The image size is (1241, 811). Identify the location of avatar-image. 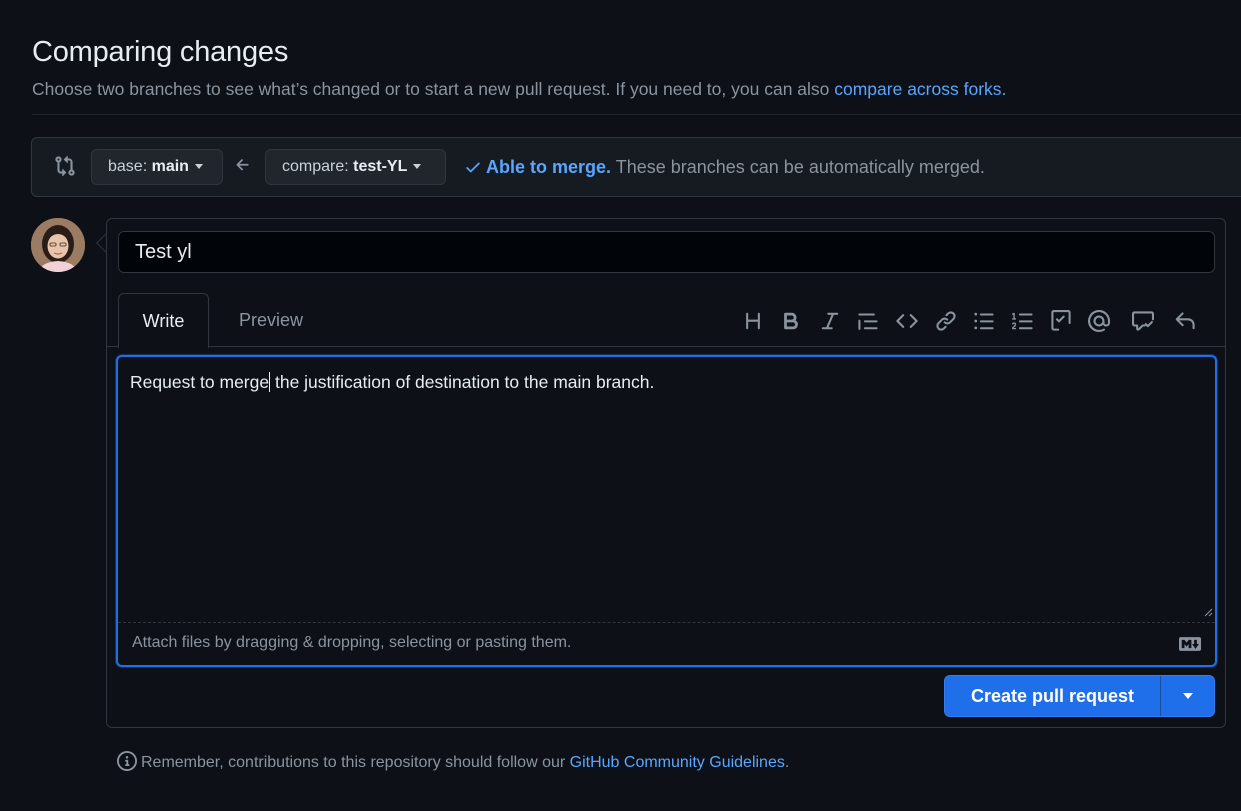
(58, 245).